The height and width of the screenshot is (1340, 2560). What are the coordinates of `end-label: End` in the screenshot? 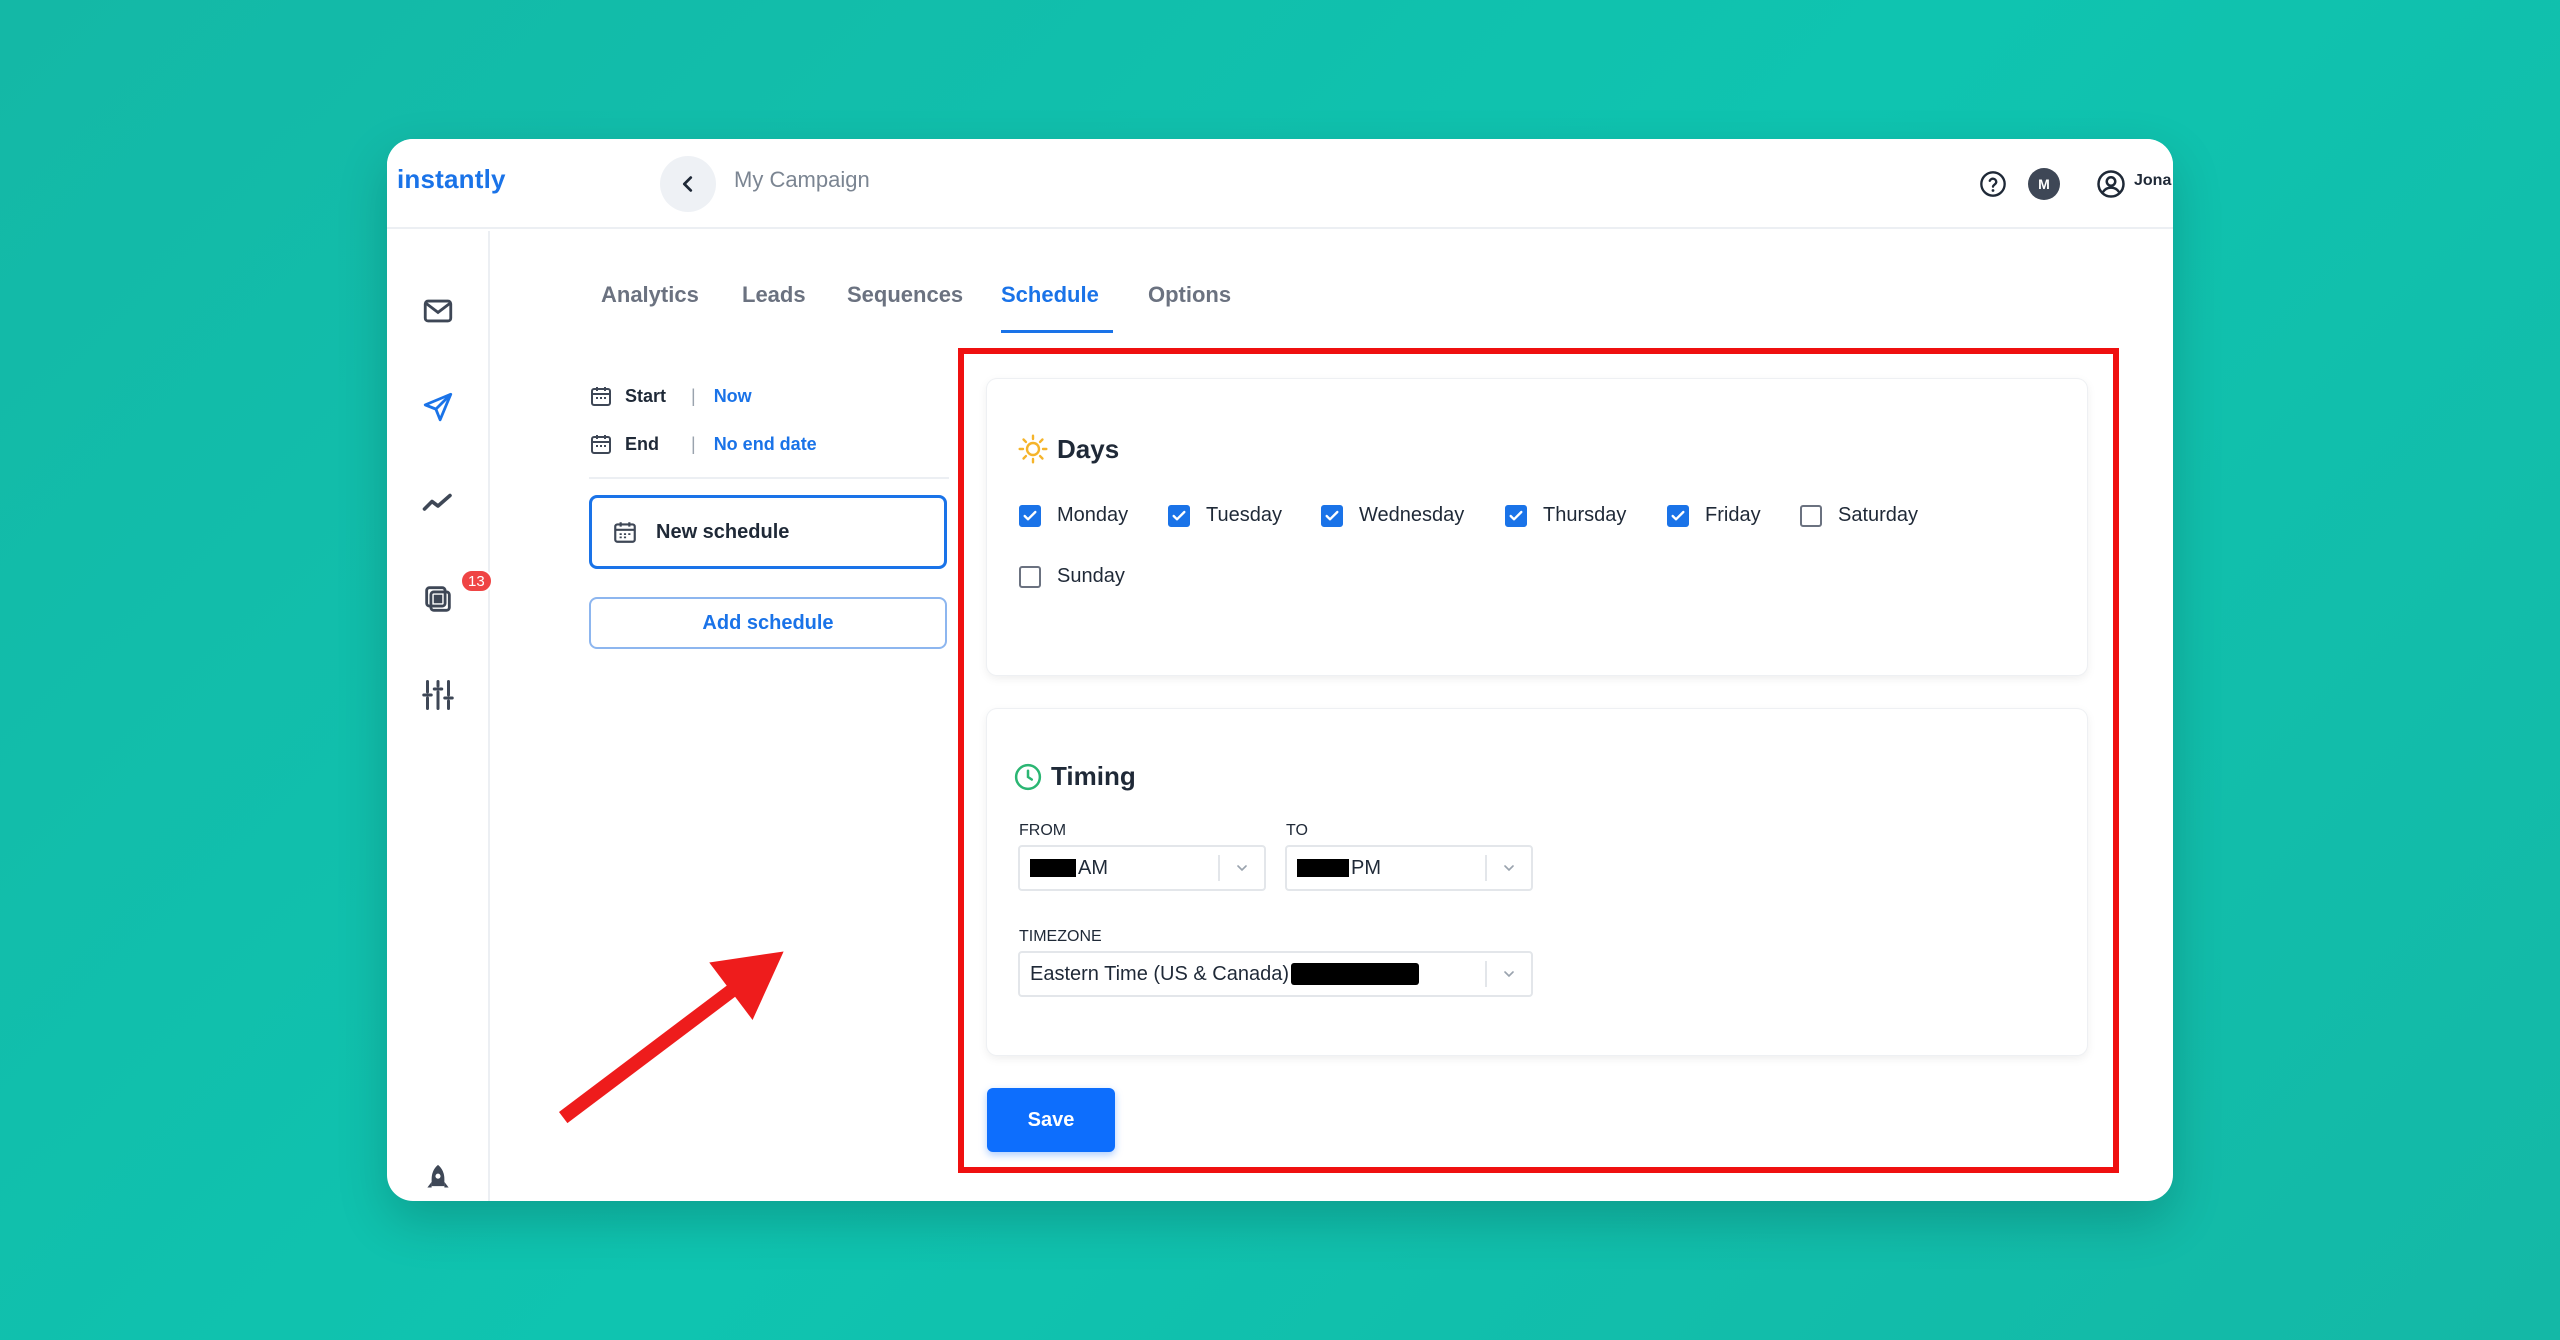 It's located at (642, 443).